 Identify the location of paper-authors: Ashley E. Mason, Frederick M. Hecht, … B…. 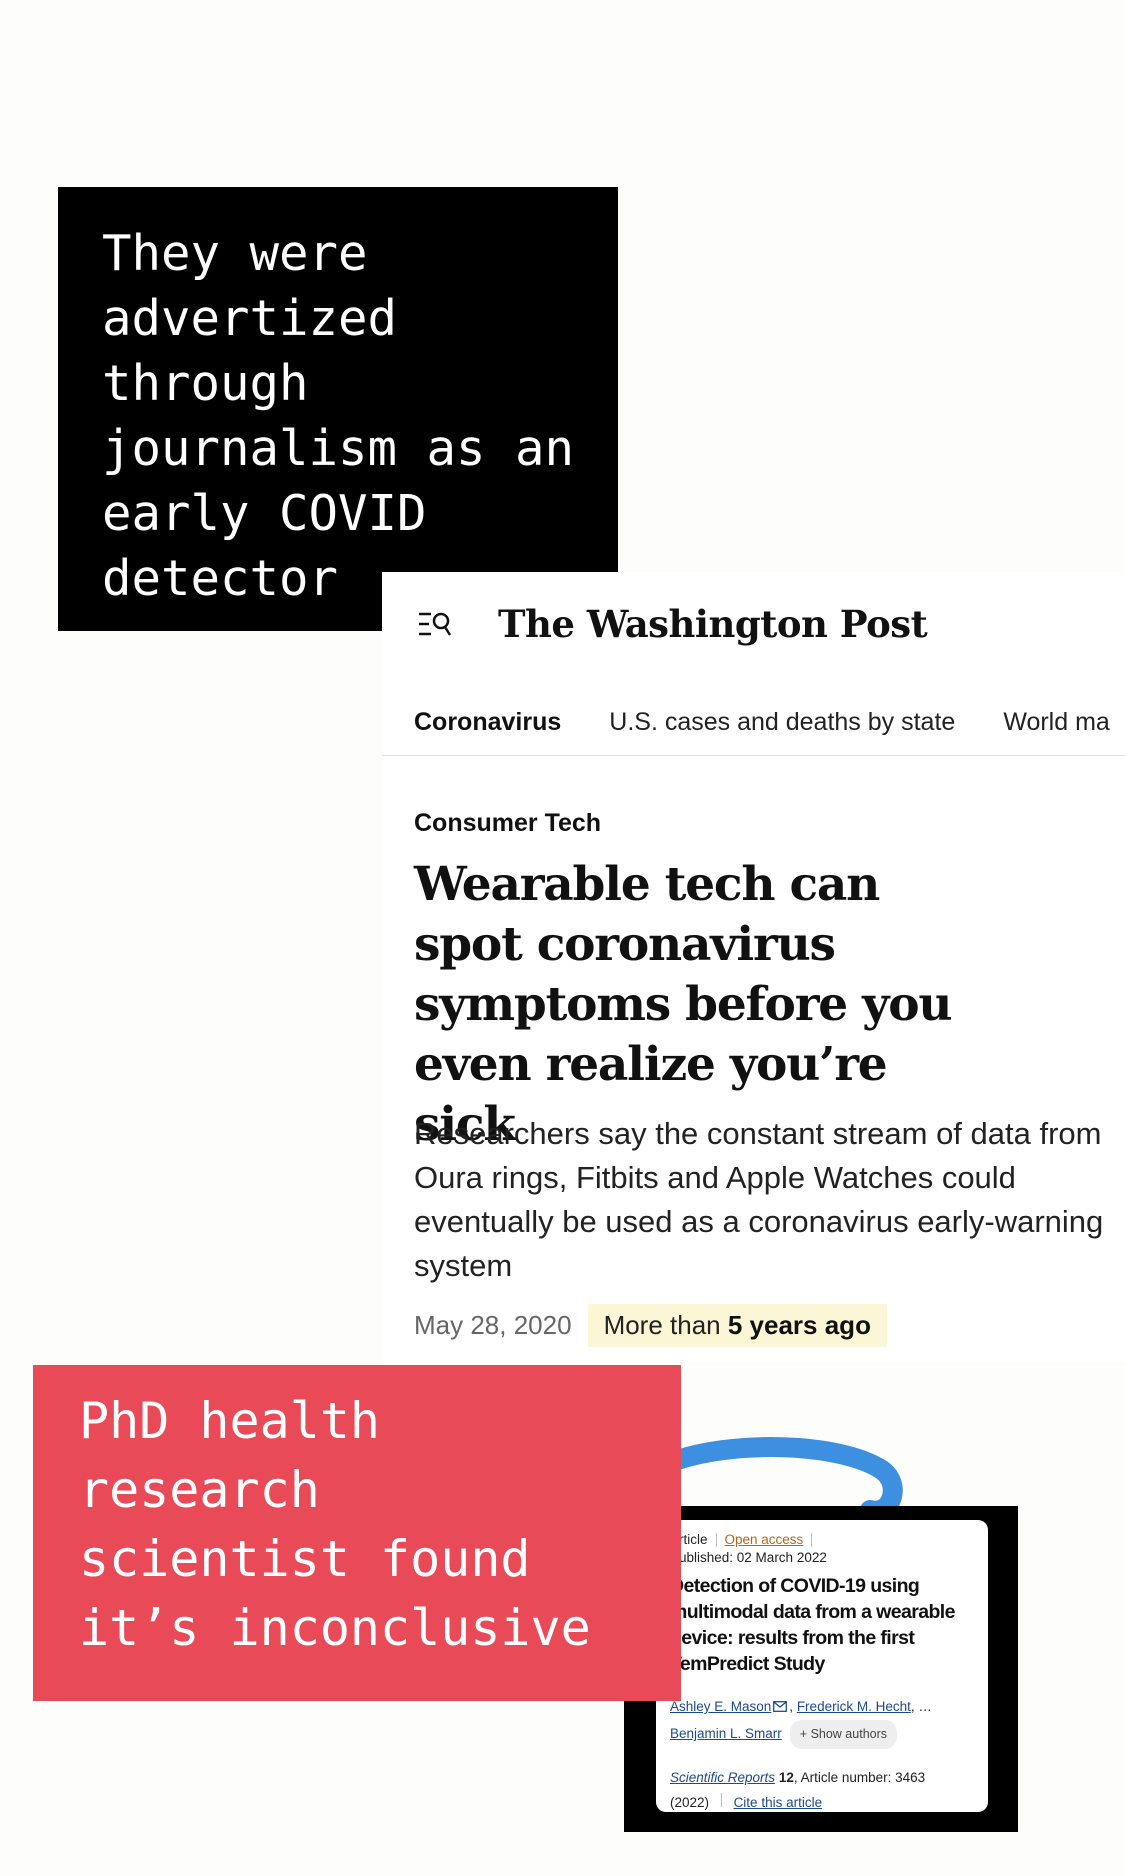
(822, 1721).